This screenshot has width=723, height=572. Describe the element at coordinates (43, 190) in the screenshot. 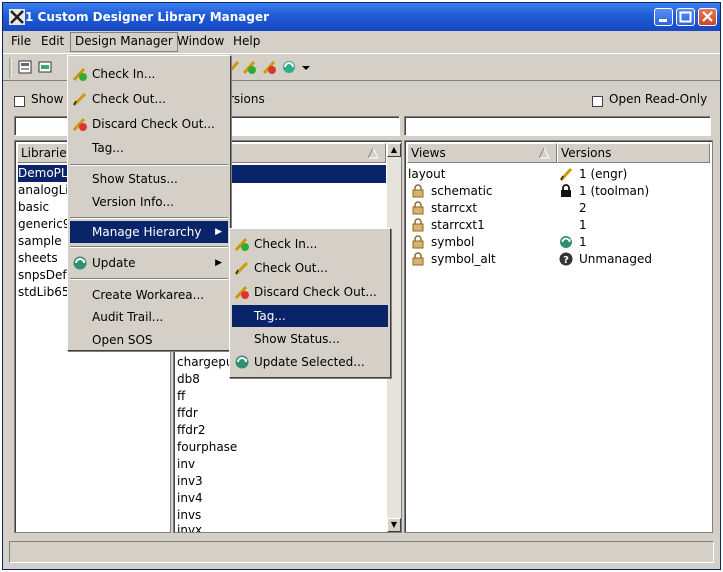

I see `library-item: analogLi` at that location.